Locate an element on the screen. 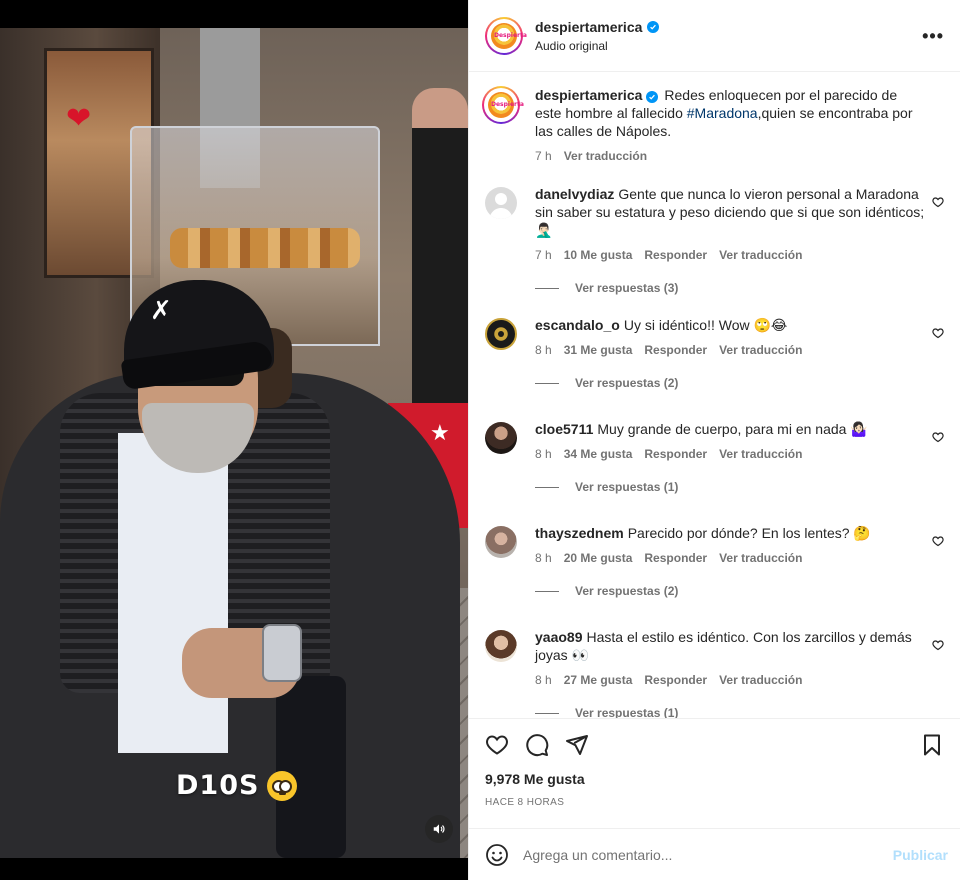 Image resolution: width=960 pixels, height=880 pixels. flushed-face-icon is located at coordinates (282, 785).